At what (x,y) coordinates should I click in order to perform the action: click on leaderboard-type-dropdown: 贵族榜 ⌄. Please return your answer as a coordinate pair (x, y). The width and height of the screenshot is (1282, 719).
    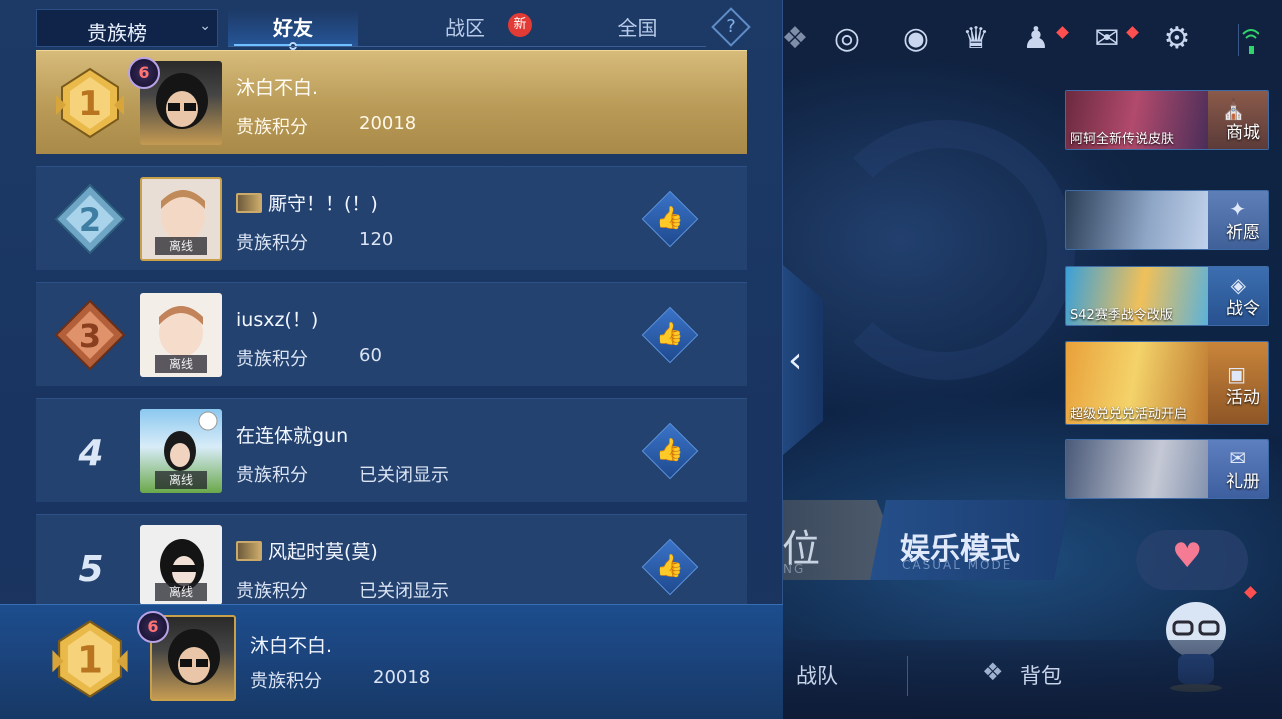
    Looking at the image, I should click on (127, 28).